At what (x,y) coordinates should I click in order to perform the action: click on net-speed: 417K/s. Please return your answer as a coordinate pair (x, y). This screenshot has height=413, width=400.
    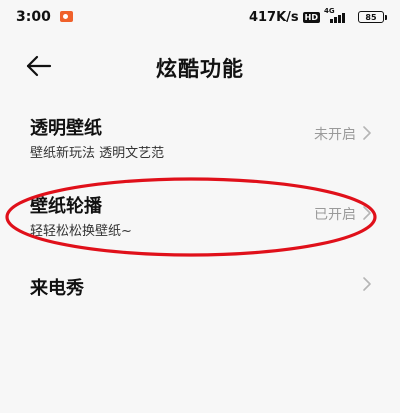
    Looking at the image, I should click on (273, 17).